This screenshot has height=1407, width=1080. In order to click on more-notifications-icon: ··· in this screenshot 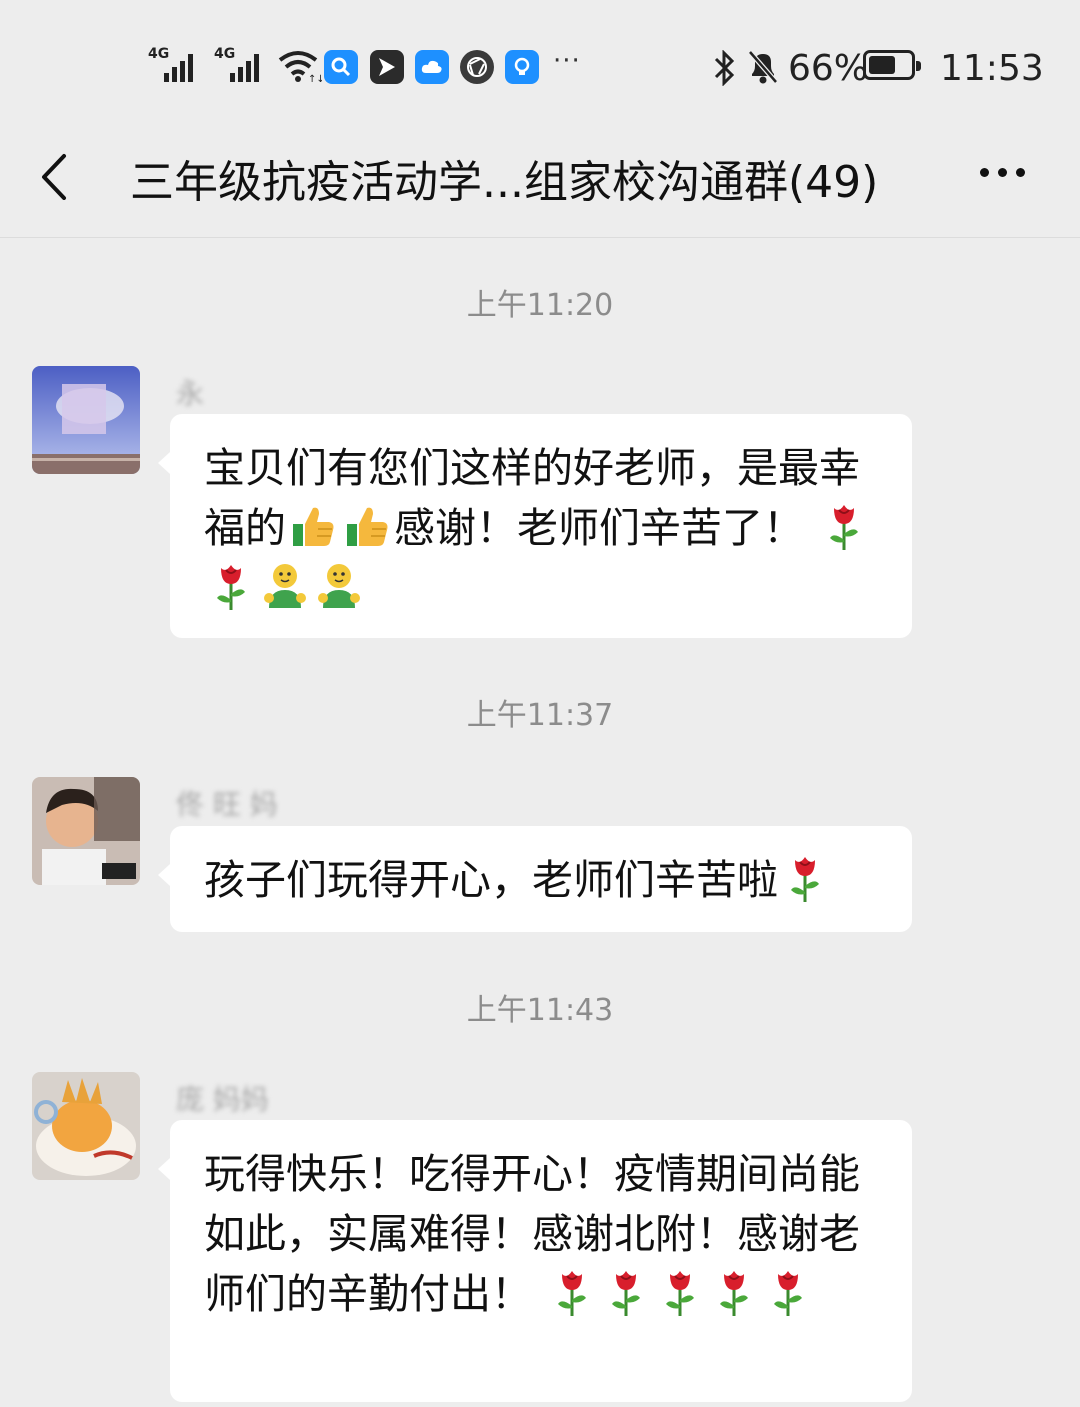, I will do `click(567, 61)`.